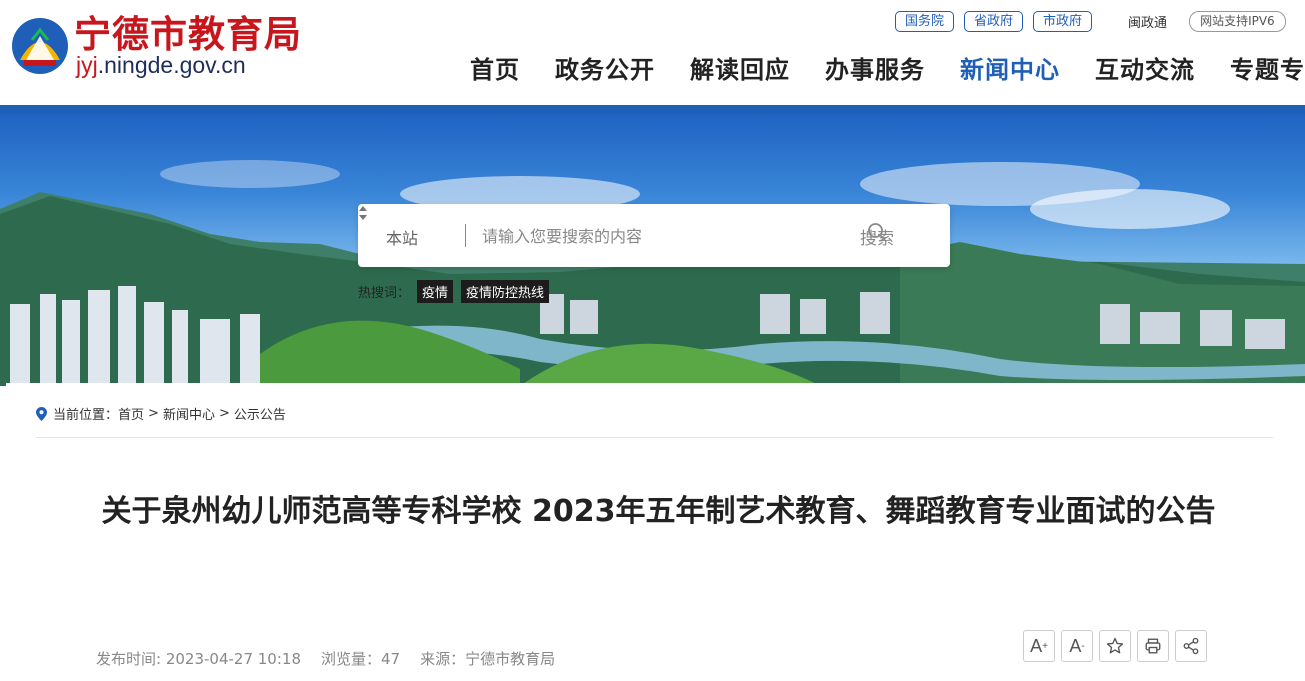  I want to click on nav-gov-affairs: 政务公开, so click(605, 67).